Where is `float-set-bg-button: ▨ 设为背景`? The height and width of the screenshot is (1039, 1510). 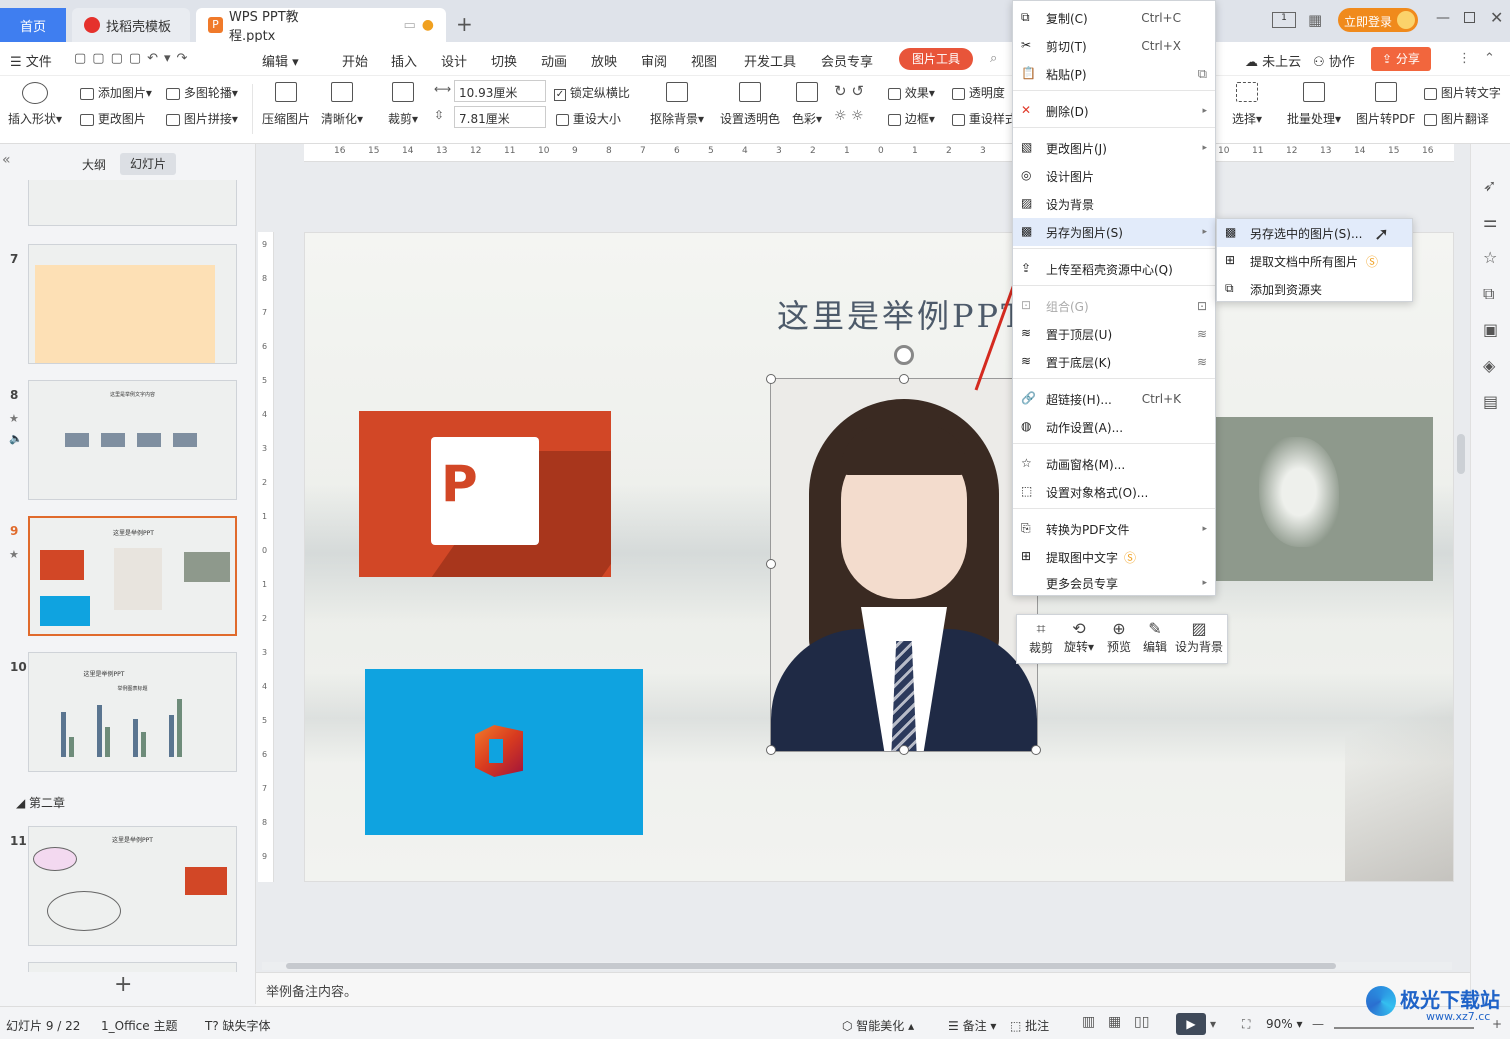 float-set-bg-button: ▨ 设为背景 is located at coordinates (1199, 637).